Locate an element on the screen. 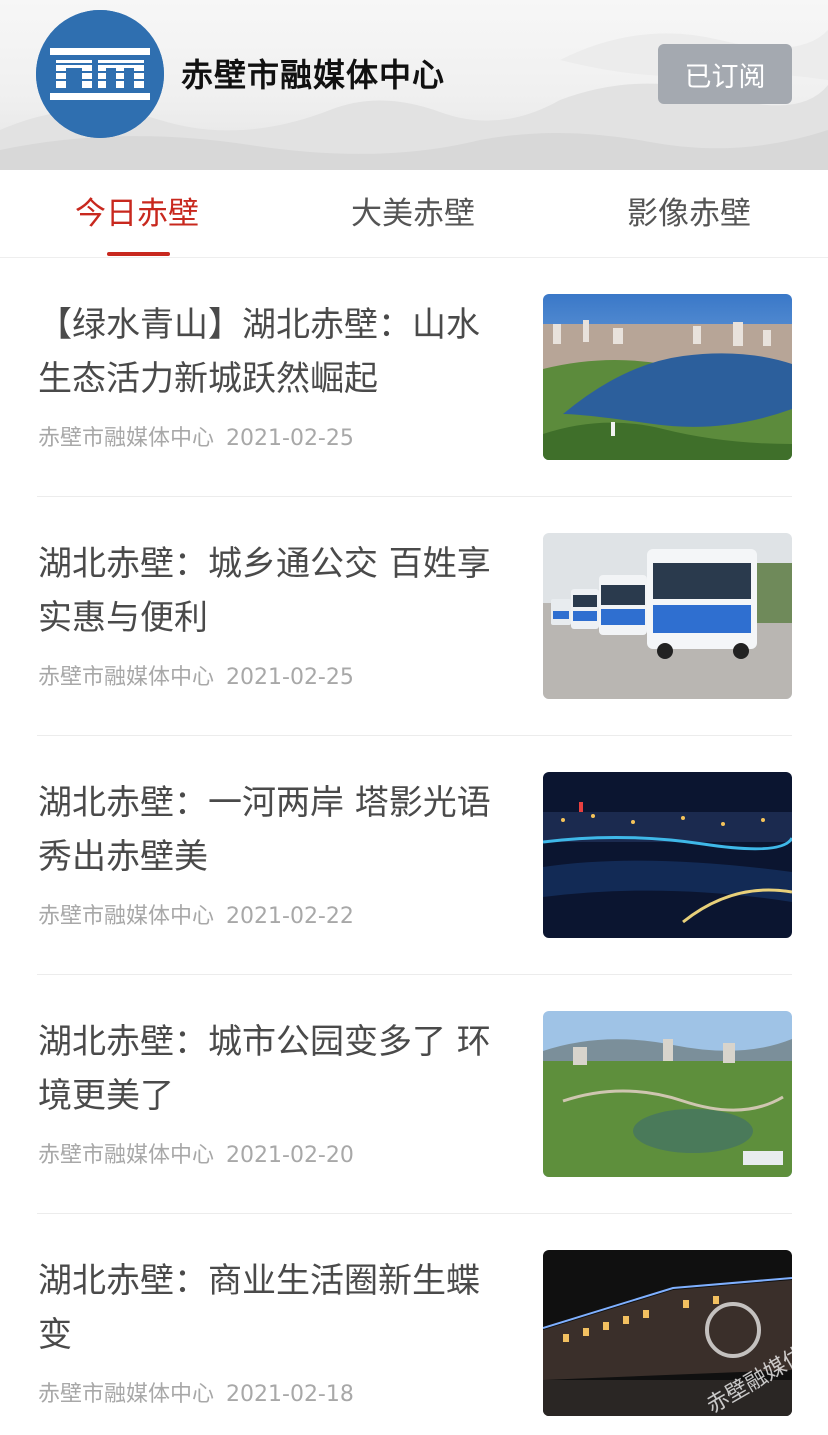 This screenshot has width=828, height=1435. article-title: 湖北赤壁：一河两岸 塔影光语 秀出赤壁美 is located at coordinates (274, 830).